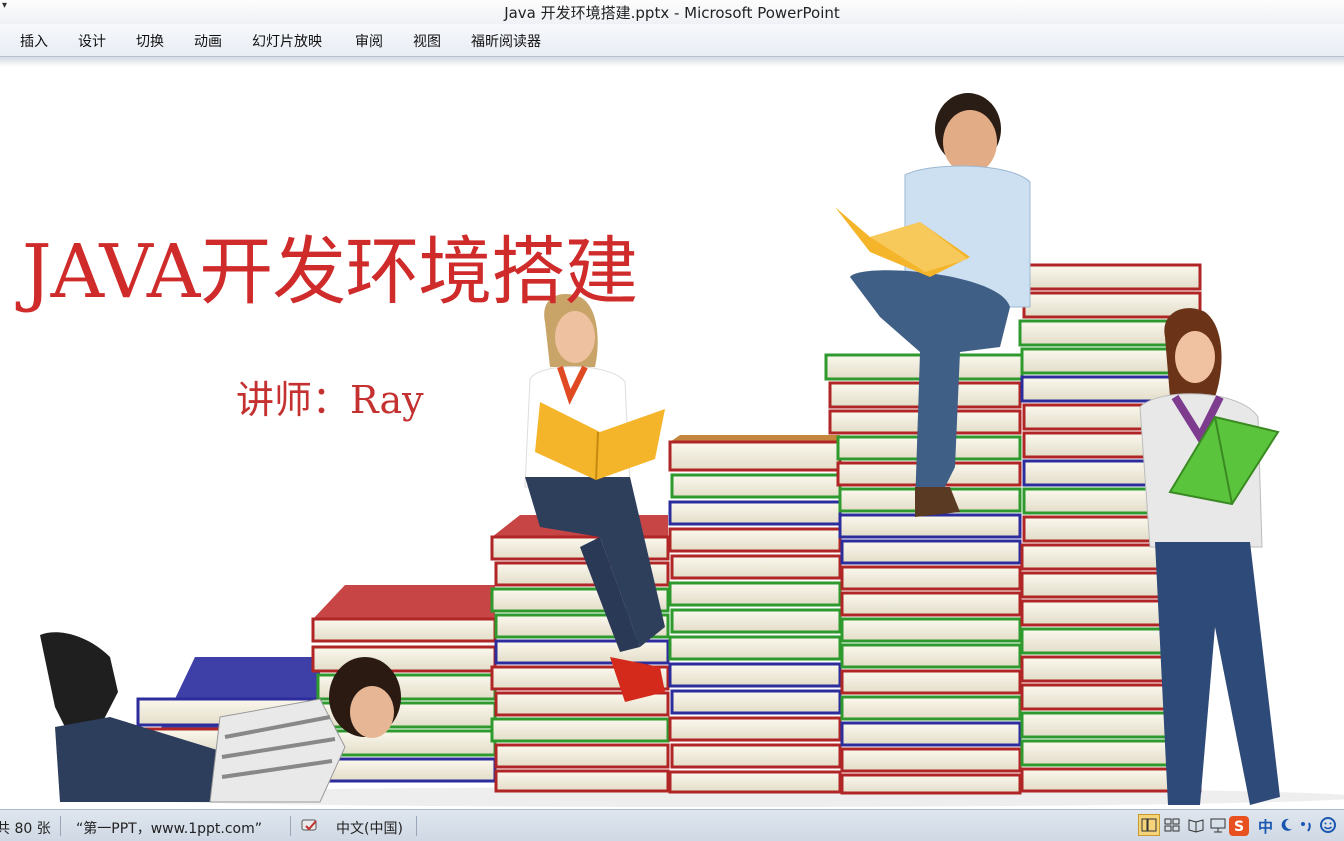 The image size is (1344, 841). I want to click on tab-insert: 插入, so click(34, 41).